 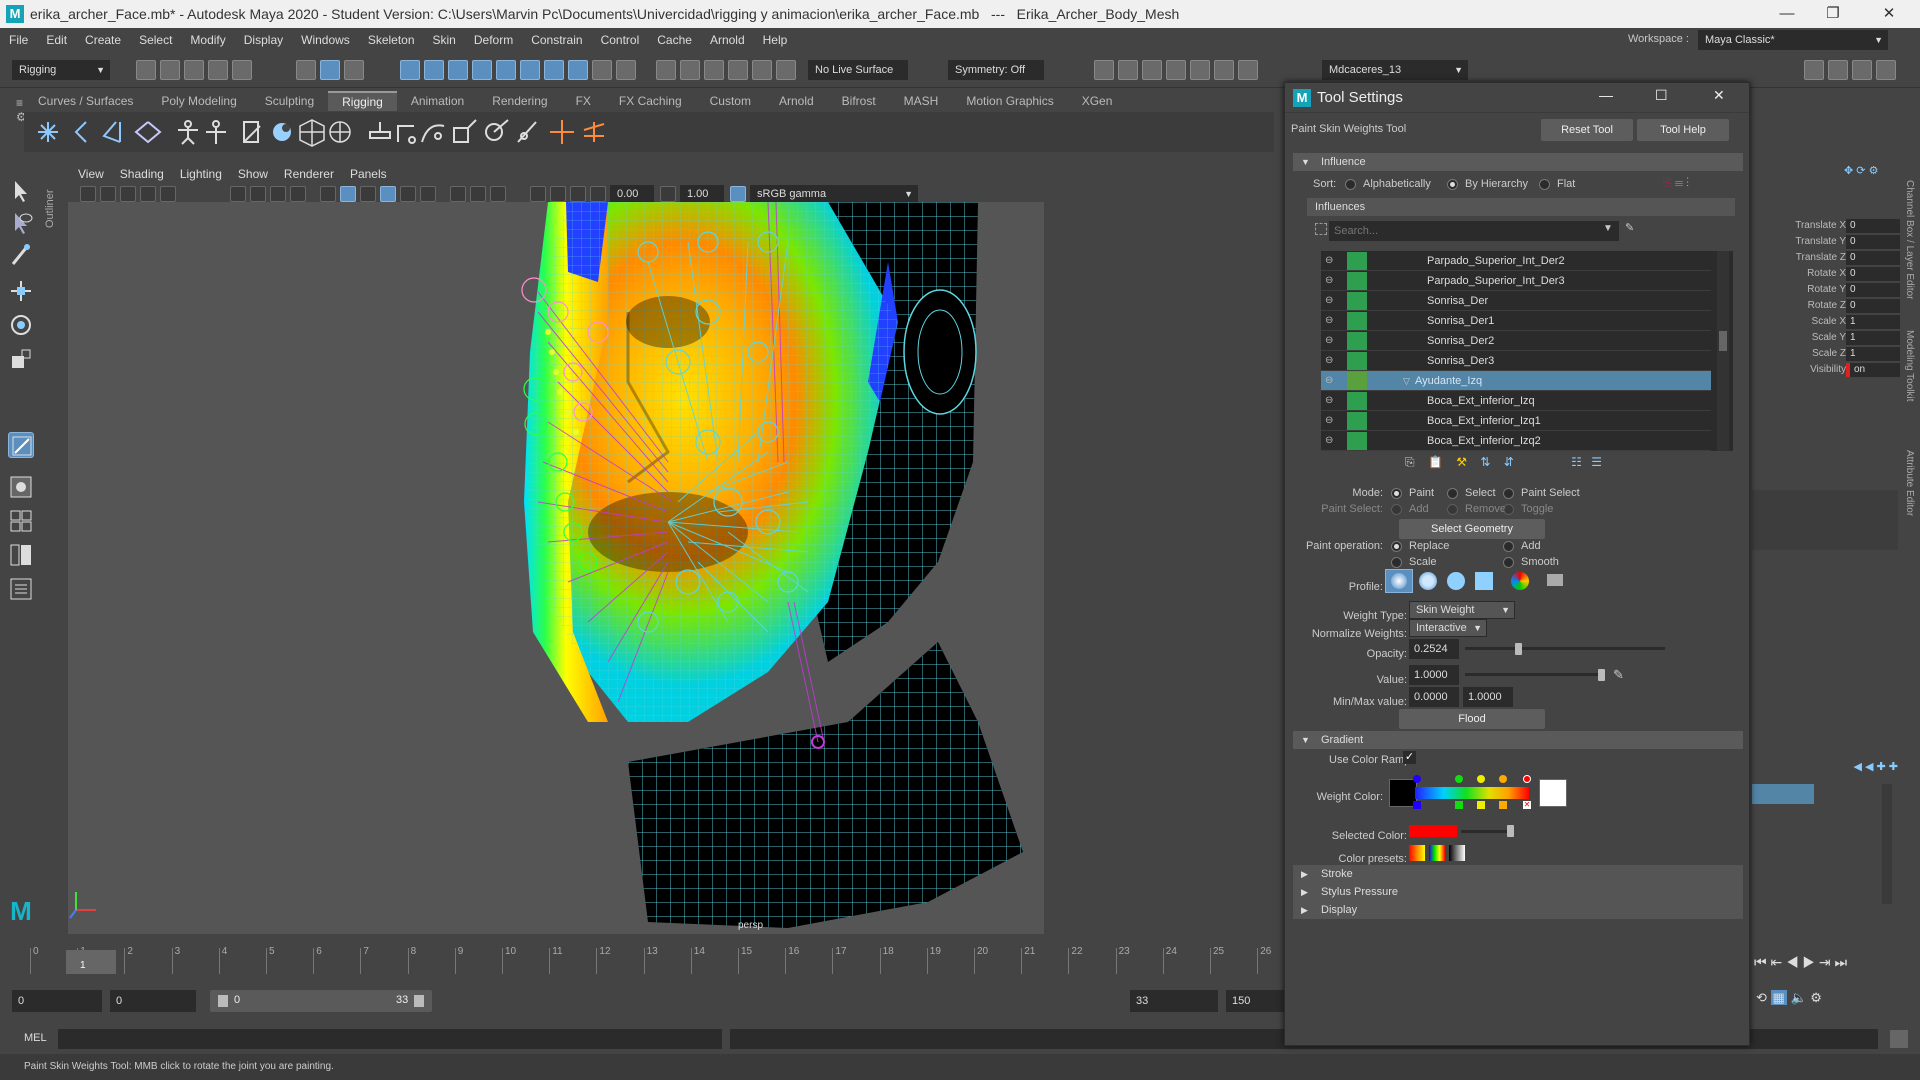 What do you see at coordinates (594, 132) in the screenshot?
I see `skeleton-mirror-icon` at bounding box center [594, 132].